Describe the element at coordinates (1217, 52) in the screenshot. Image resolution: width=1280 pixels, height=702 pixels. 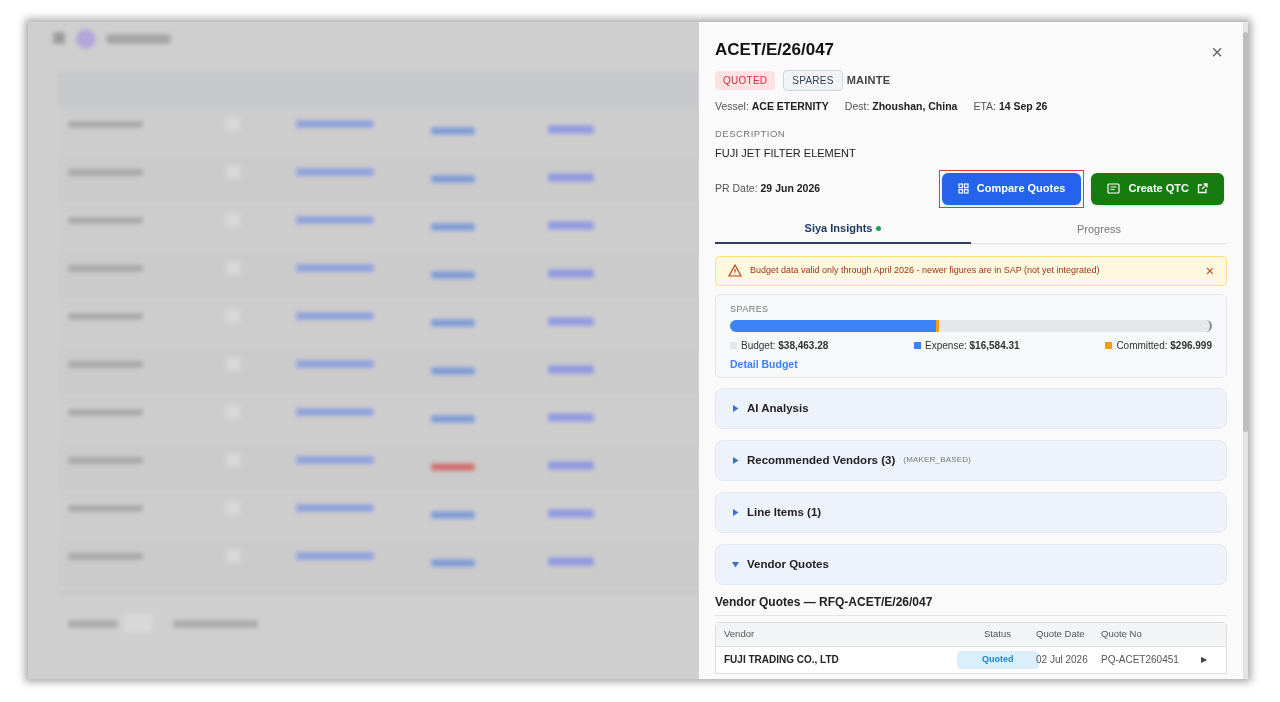
I see `close-button: ×` at that location.